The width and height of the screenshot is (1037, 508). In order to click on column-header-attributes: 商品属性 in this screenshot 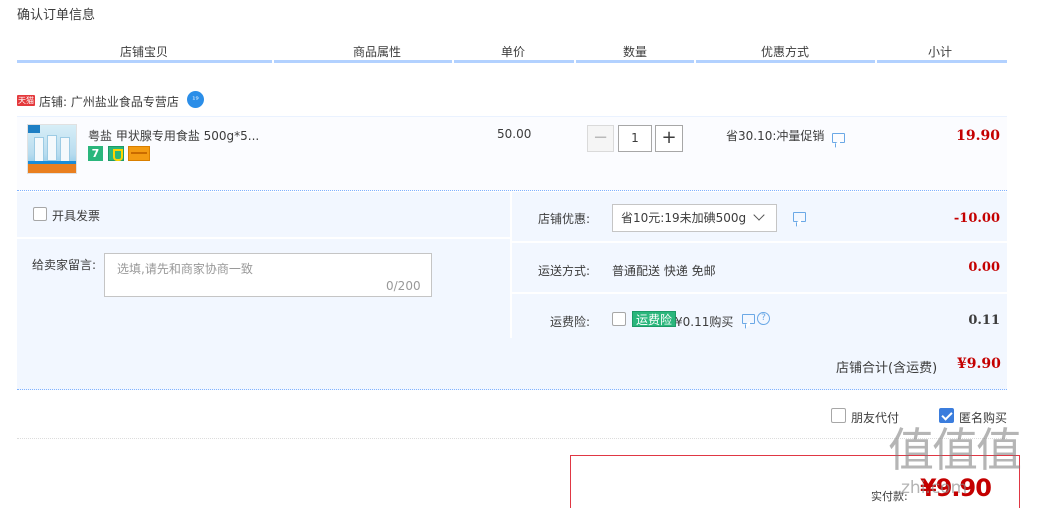, I will do `click(376, 52)`.